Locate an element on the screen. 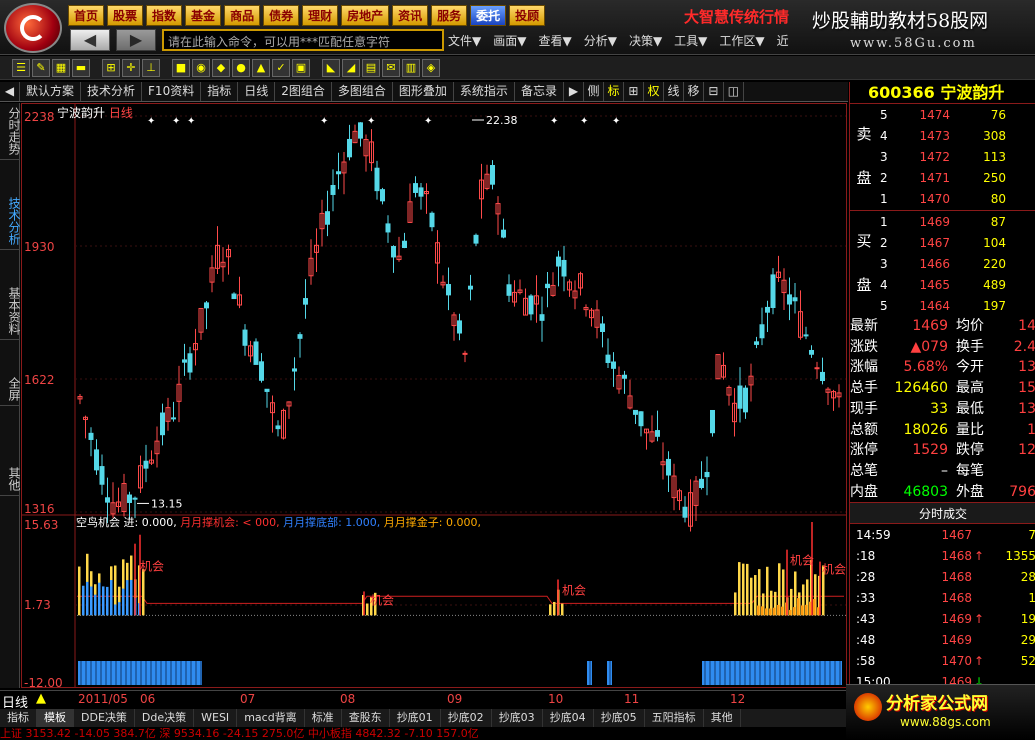 This screenshot has height=740, width=1035. bottom-tab-0: 指标 is located at coordinates (18, 718).